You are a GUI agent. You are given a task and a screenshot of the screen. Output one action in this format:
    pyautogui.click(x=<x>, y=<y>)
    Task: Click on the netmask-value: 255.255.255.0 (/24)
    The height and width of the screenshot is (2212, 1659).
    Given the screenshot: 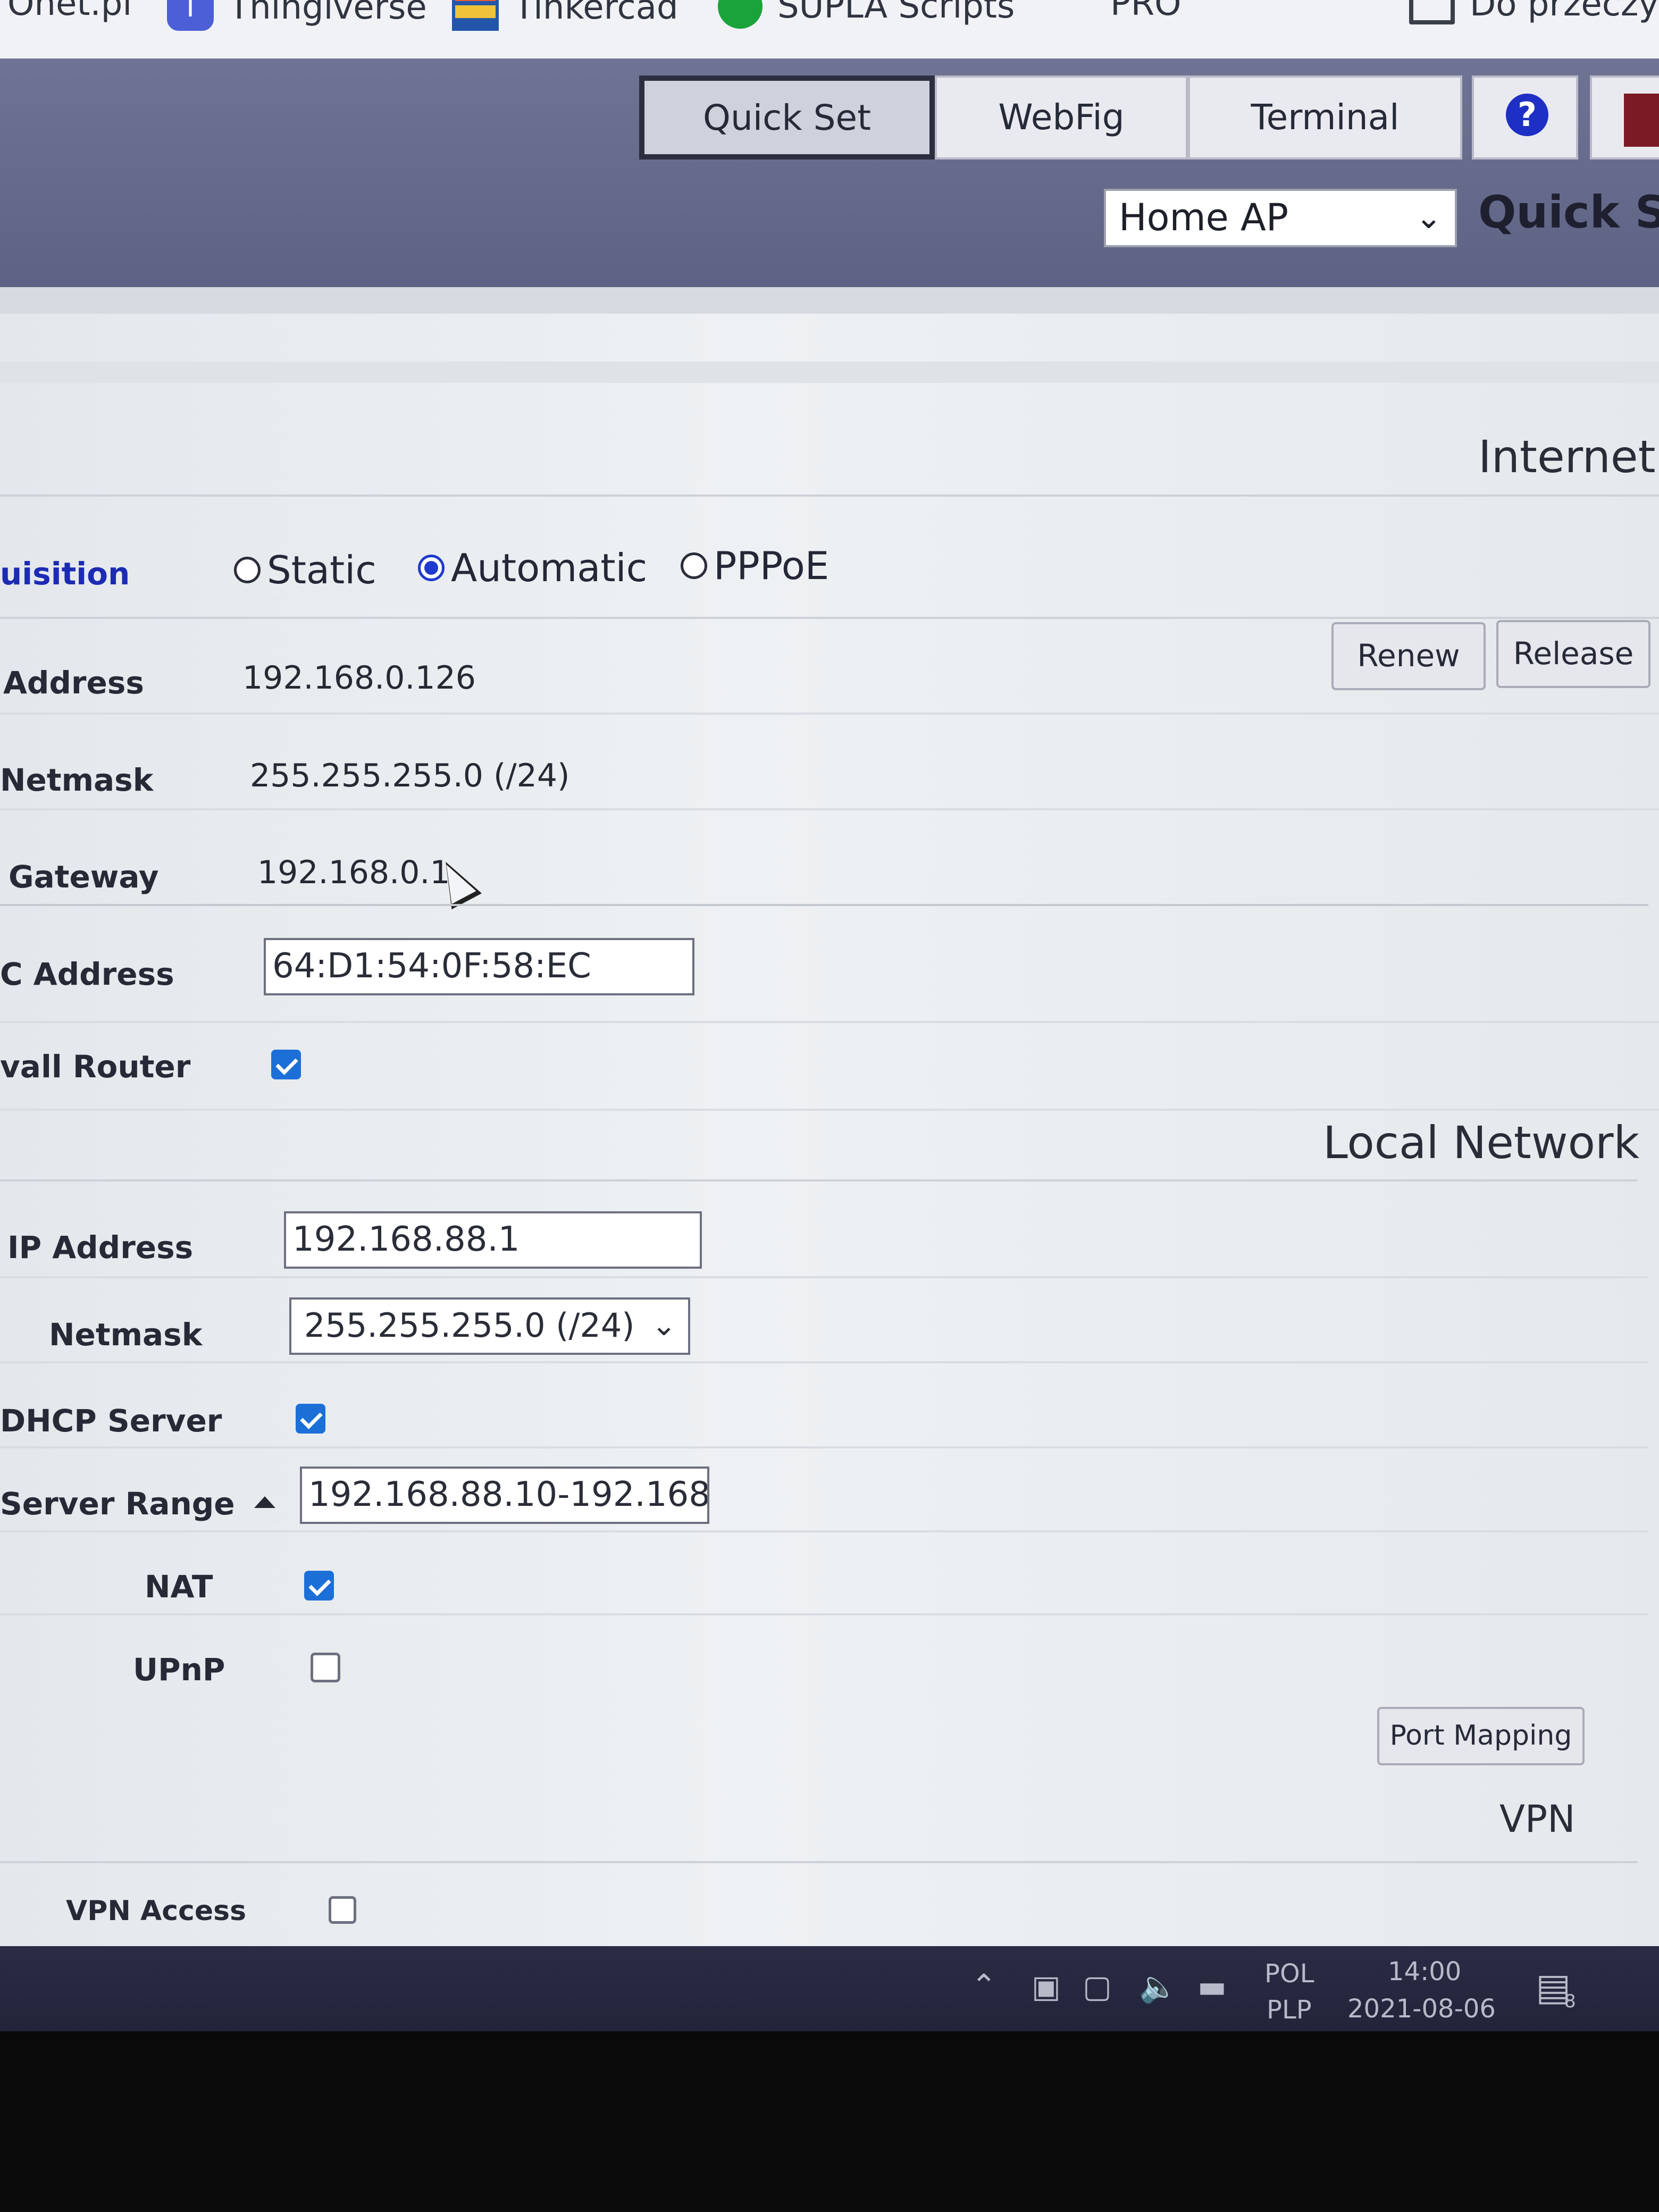 What is the action you would take?
    pyautogui.click(x=410, y=775)
    